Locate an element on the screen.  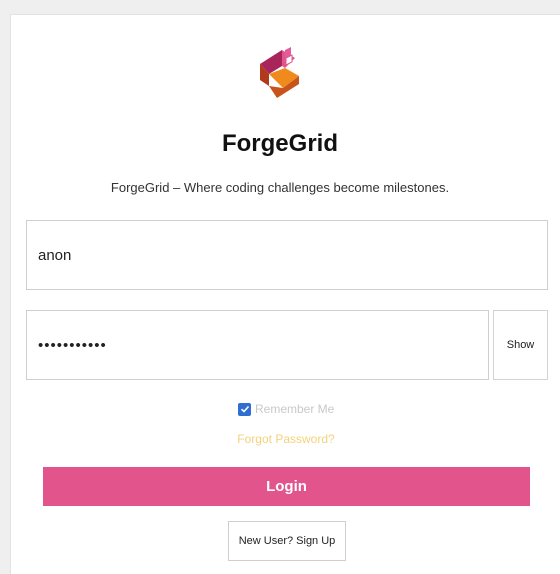
username-field is located at coordinates (287, 255).